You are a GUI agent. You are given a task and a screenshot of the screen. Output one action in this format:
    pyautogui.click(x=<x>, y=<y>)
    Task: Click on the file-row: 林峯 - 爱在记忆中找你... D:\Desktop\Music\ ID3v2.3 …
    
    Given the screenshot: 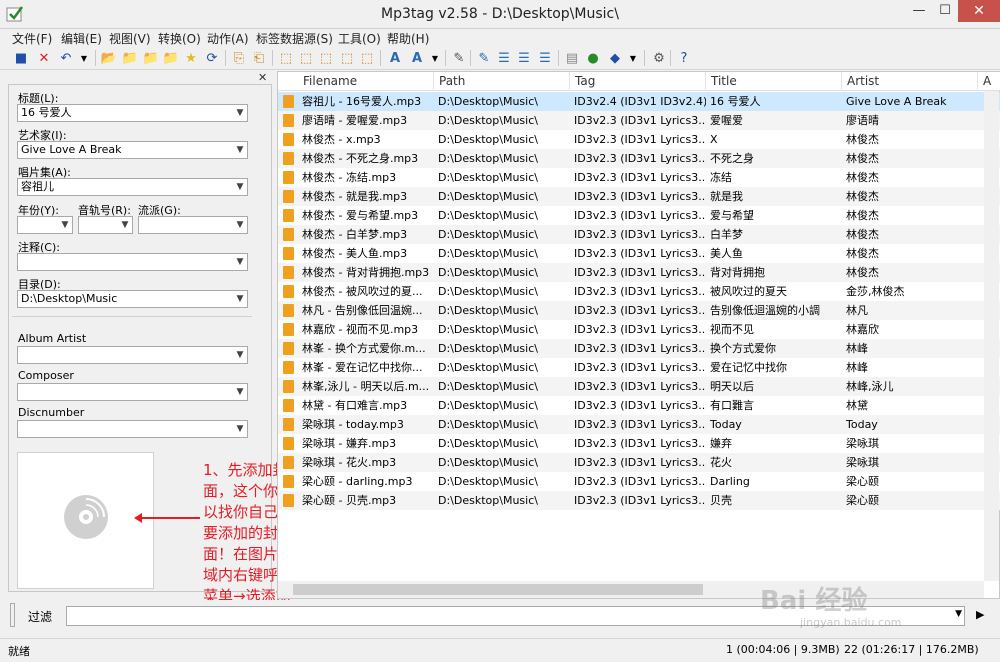 What is the action you would take?
    pyautogui.click(x=639, y=367)
    